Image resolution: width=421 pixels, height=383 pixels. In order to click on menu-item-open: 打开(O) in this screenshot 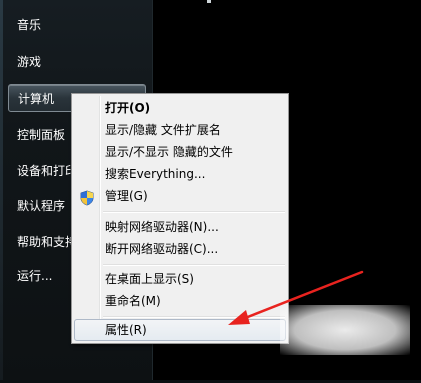, I will do `click(180, 108)`.